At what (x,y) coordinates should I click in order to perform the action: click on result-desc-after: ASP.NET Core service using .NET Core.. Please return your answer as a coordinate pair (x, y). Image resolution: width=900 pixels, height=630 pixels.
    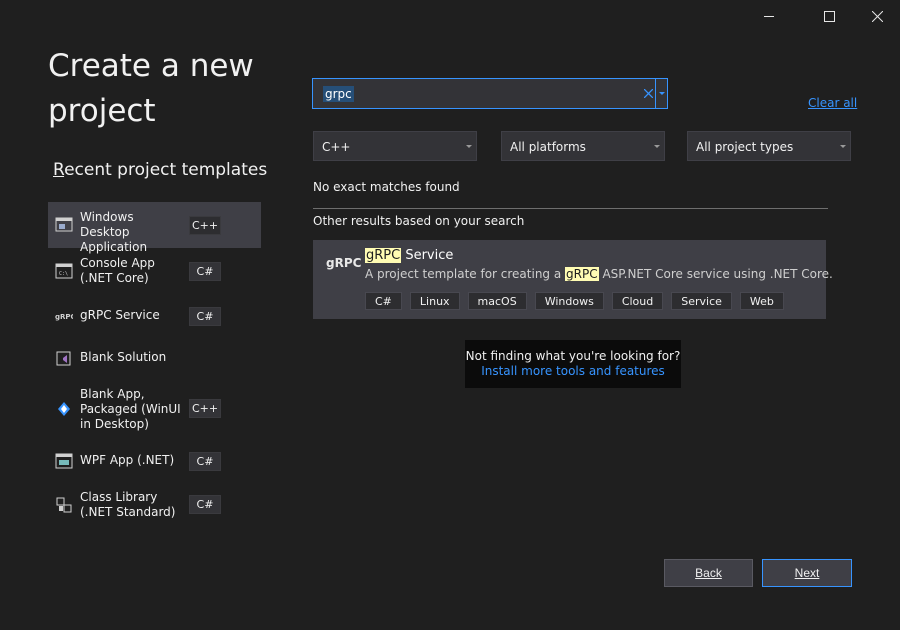
    Looking at the image, I should click on (715, 274).